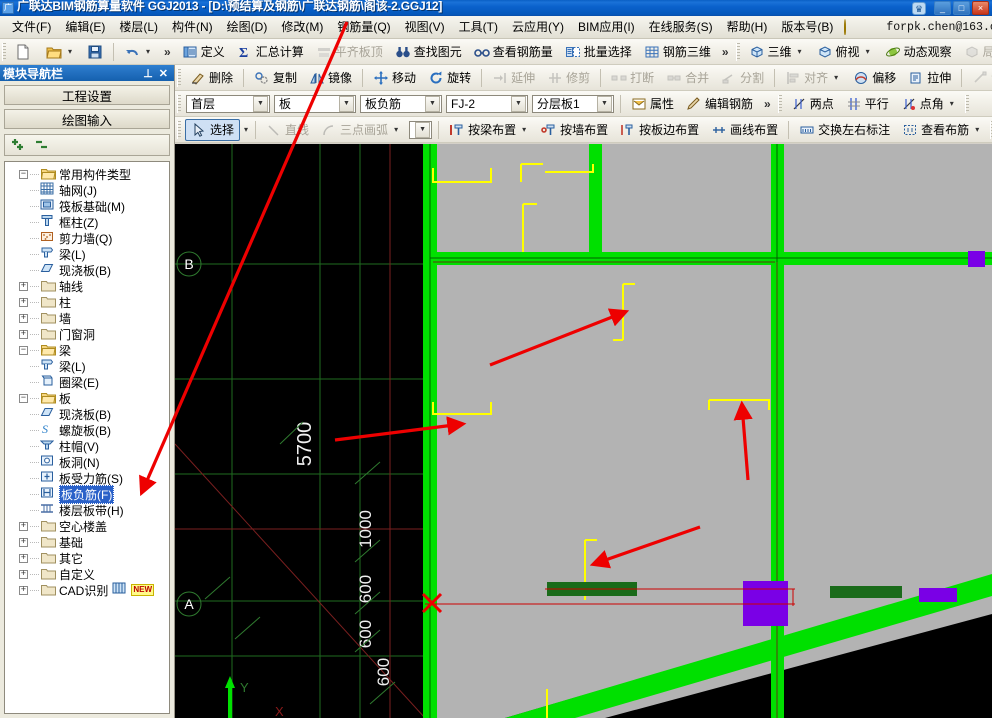  I want to click on tree-node-wall: + 墙, so click(88, 318).